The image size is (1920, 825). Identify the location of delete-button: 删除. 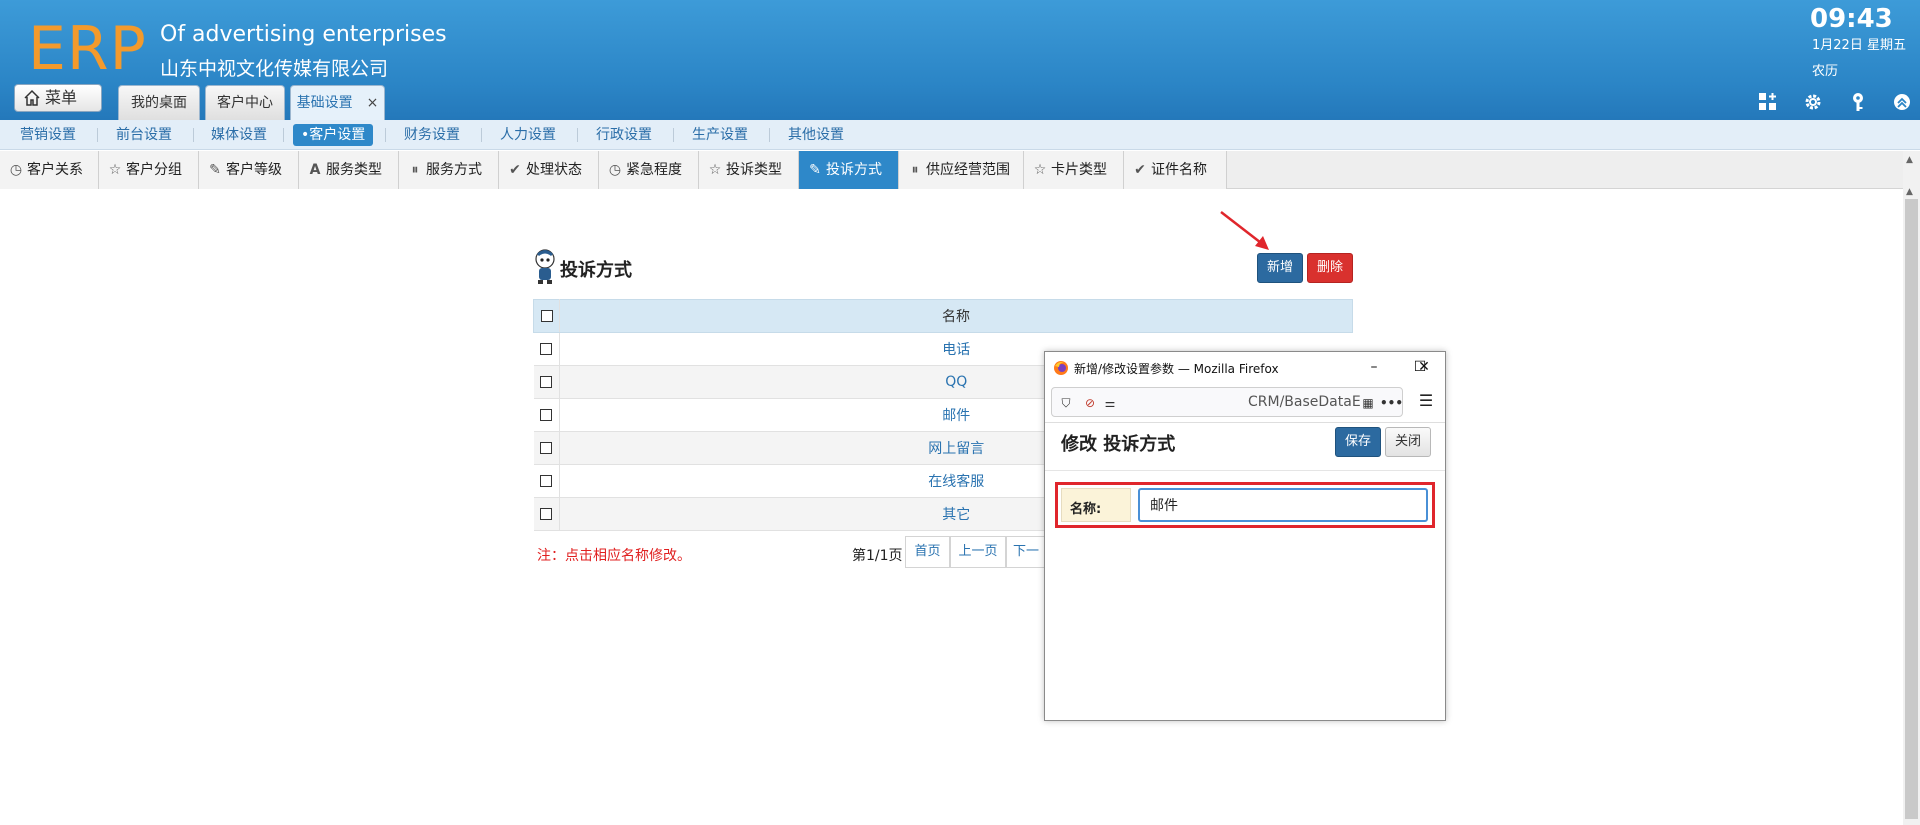
(1330, 268).